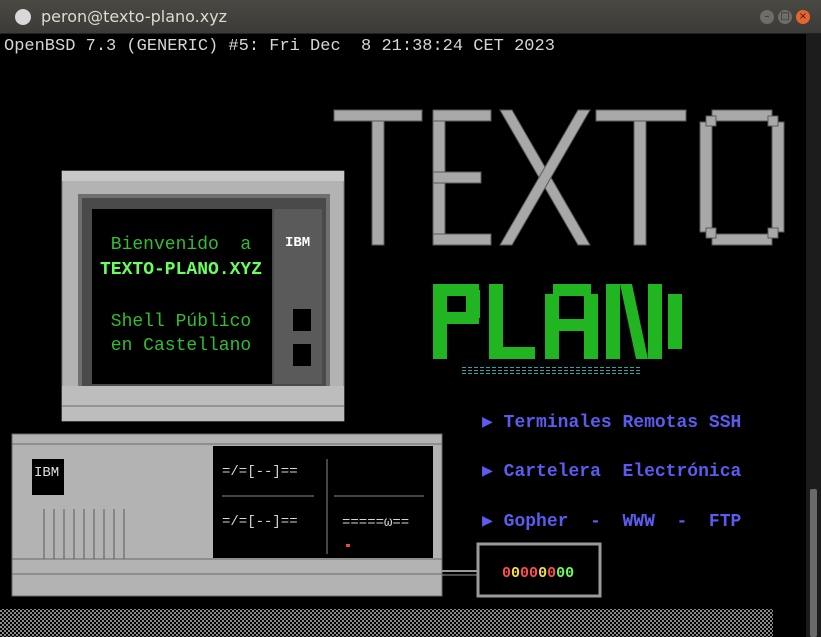 The height and width of the screenshot is (637, 821). What do you see at coordinates (47, 473) in the screenshot?
I see `base-brand: IBM` at bounding box center [47, 473].